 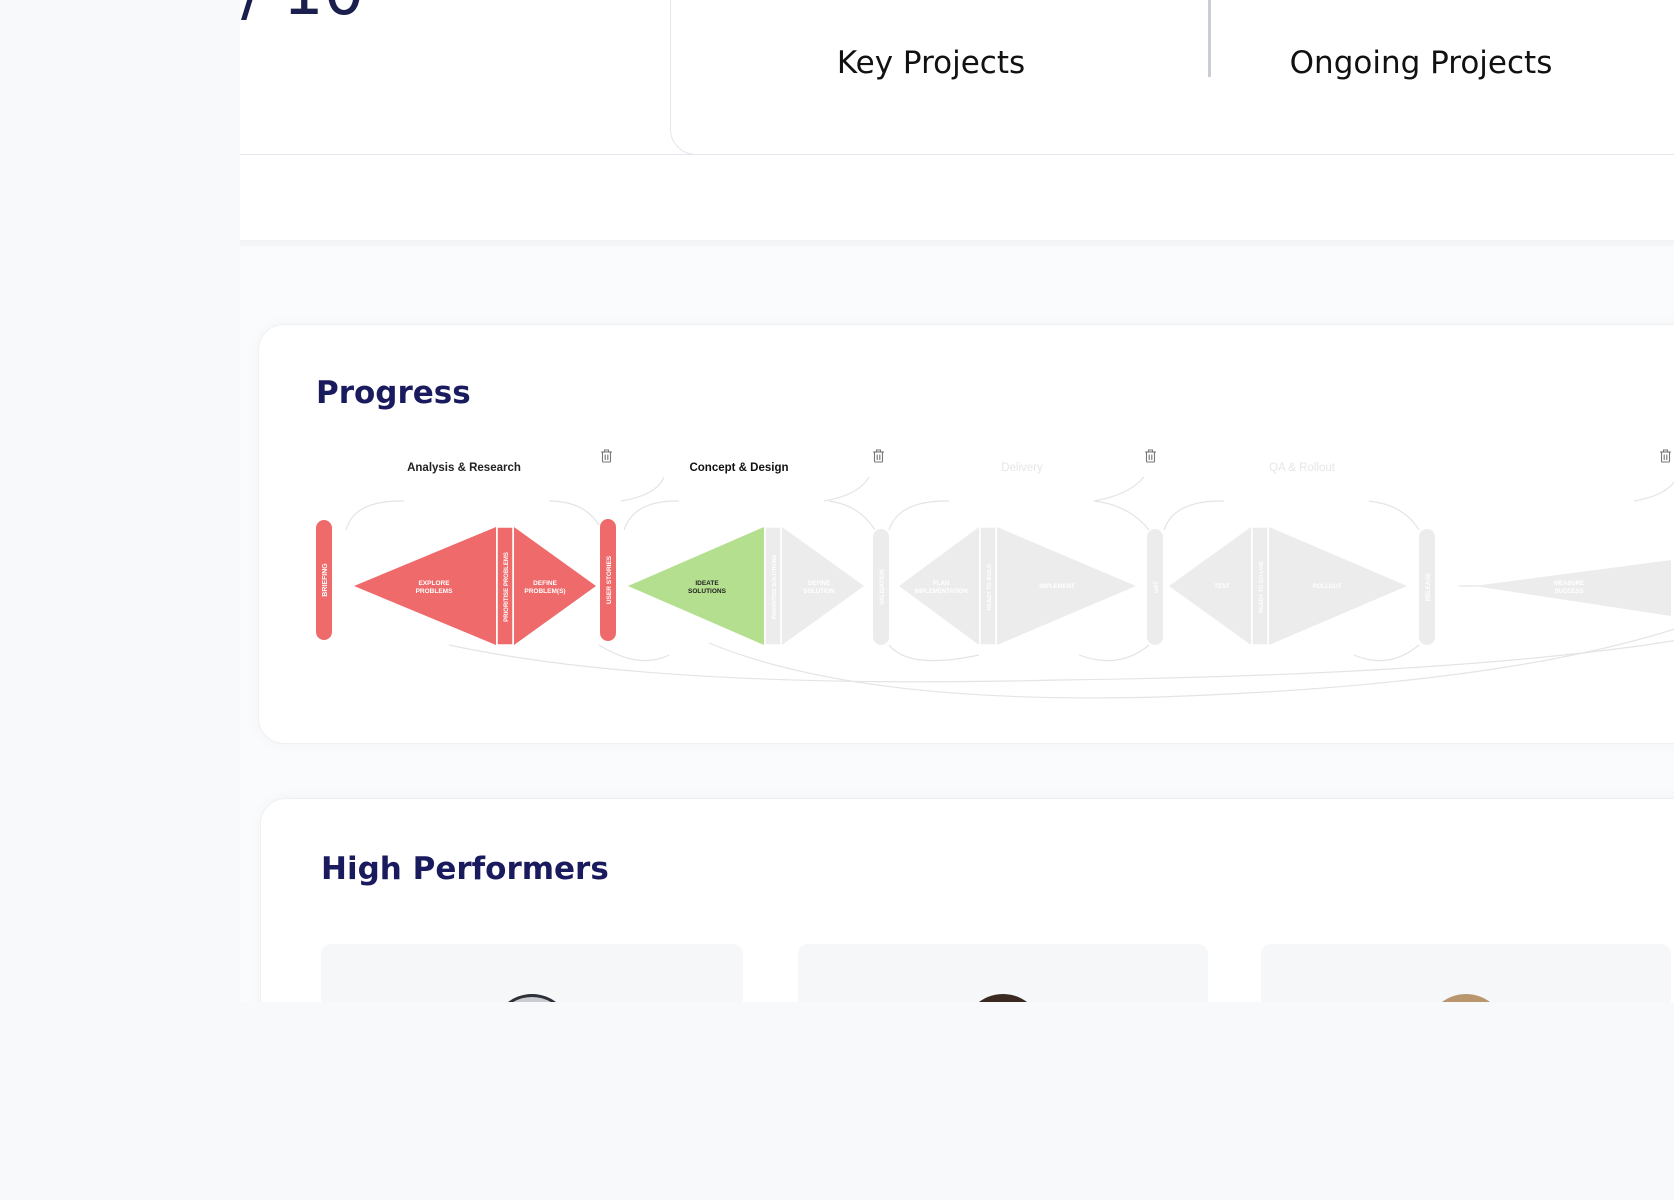 I want to click on rating-value: / 10, so click(x=302, y=12).